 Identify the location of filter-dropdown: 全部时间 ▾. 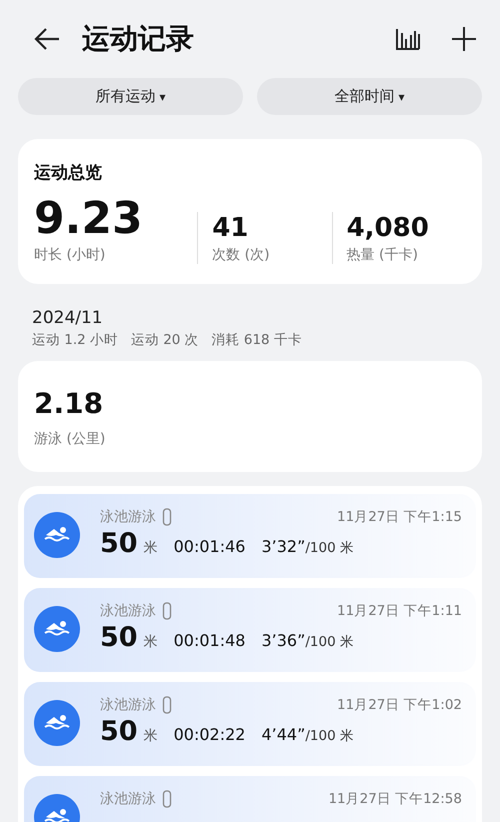
(369, 96).